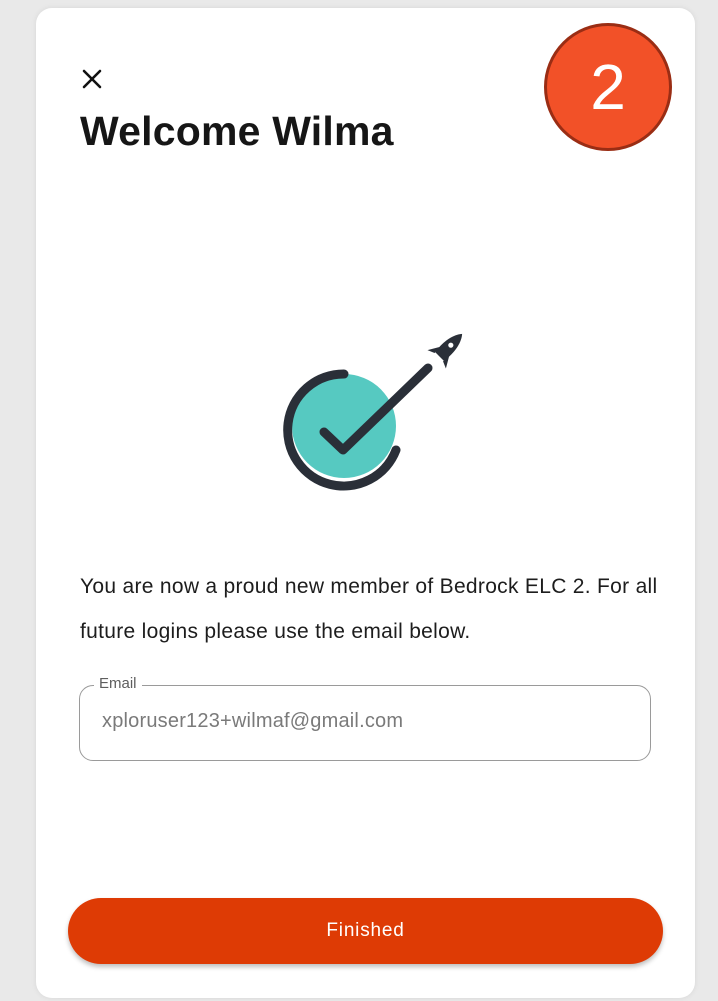  Describe the element at coordinates (118, 683) in the screenshot. I see `email-label: Email` at that location.